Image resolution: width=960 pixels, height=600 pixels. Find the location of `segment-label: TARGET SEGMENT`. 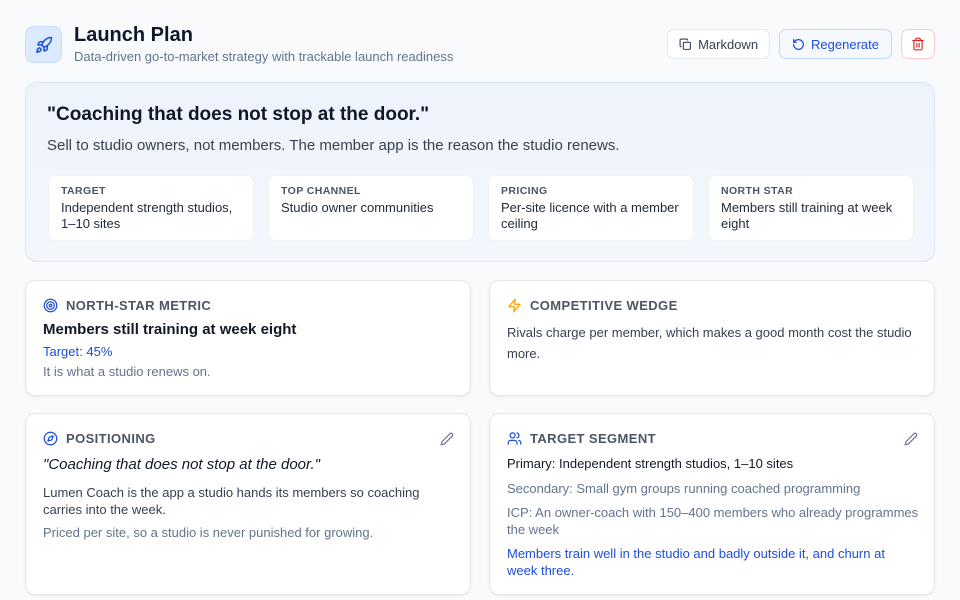

segment-label: TARGET SEGMENT is located at coordinates (593, 438).